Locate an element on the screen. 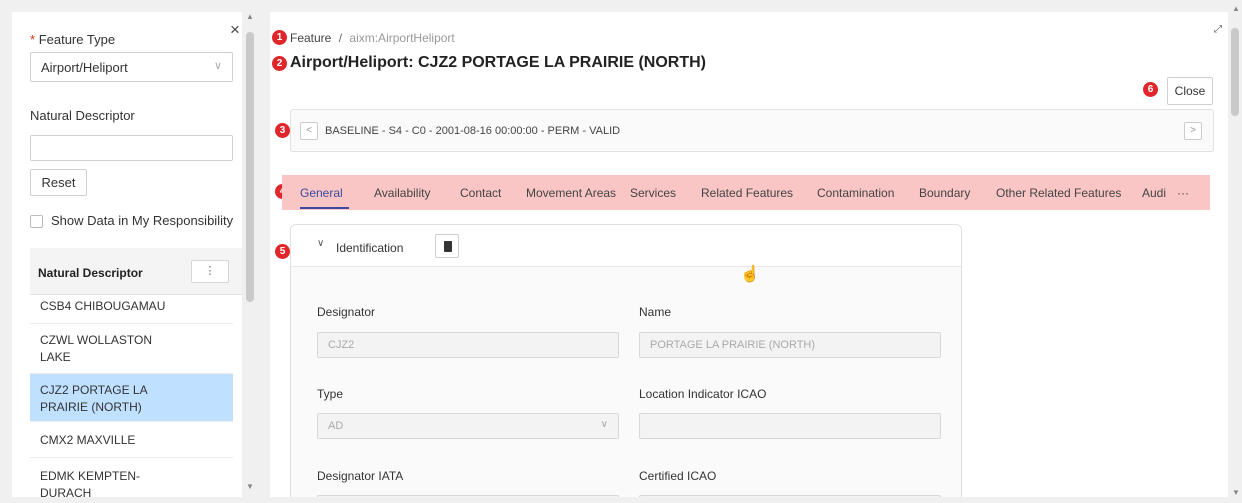  breadcrumb: Feature / aixm:AirportHeliport is located at coordinates (372, 38).